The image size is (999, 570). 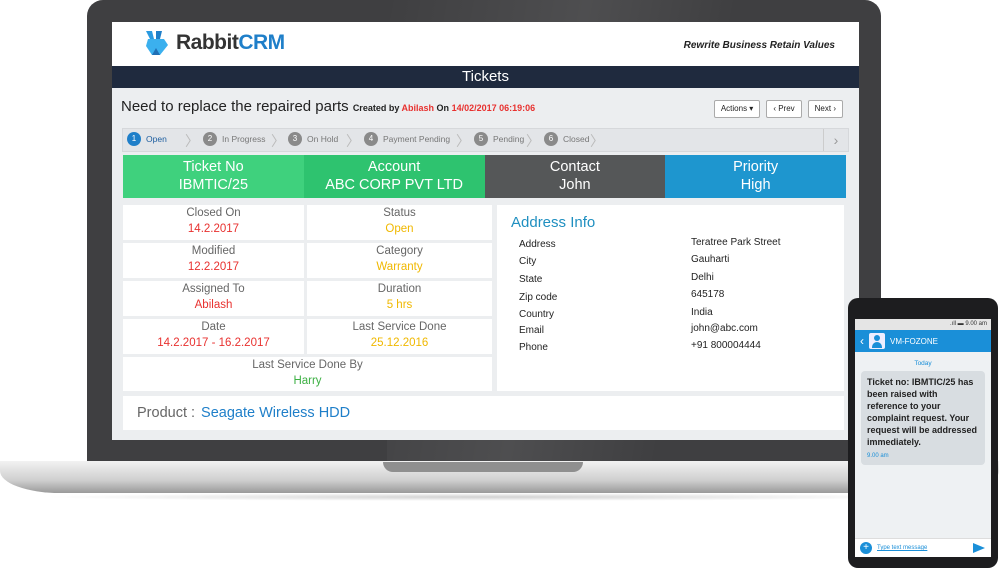 I want to click on back-arrow-icon: ‹, so click(x=862, y=341).